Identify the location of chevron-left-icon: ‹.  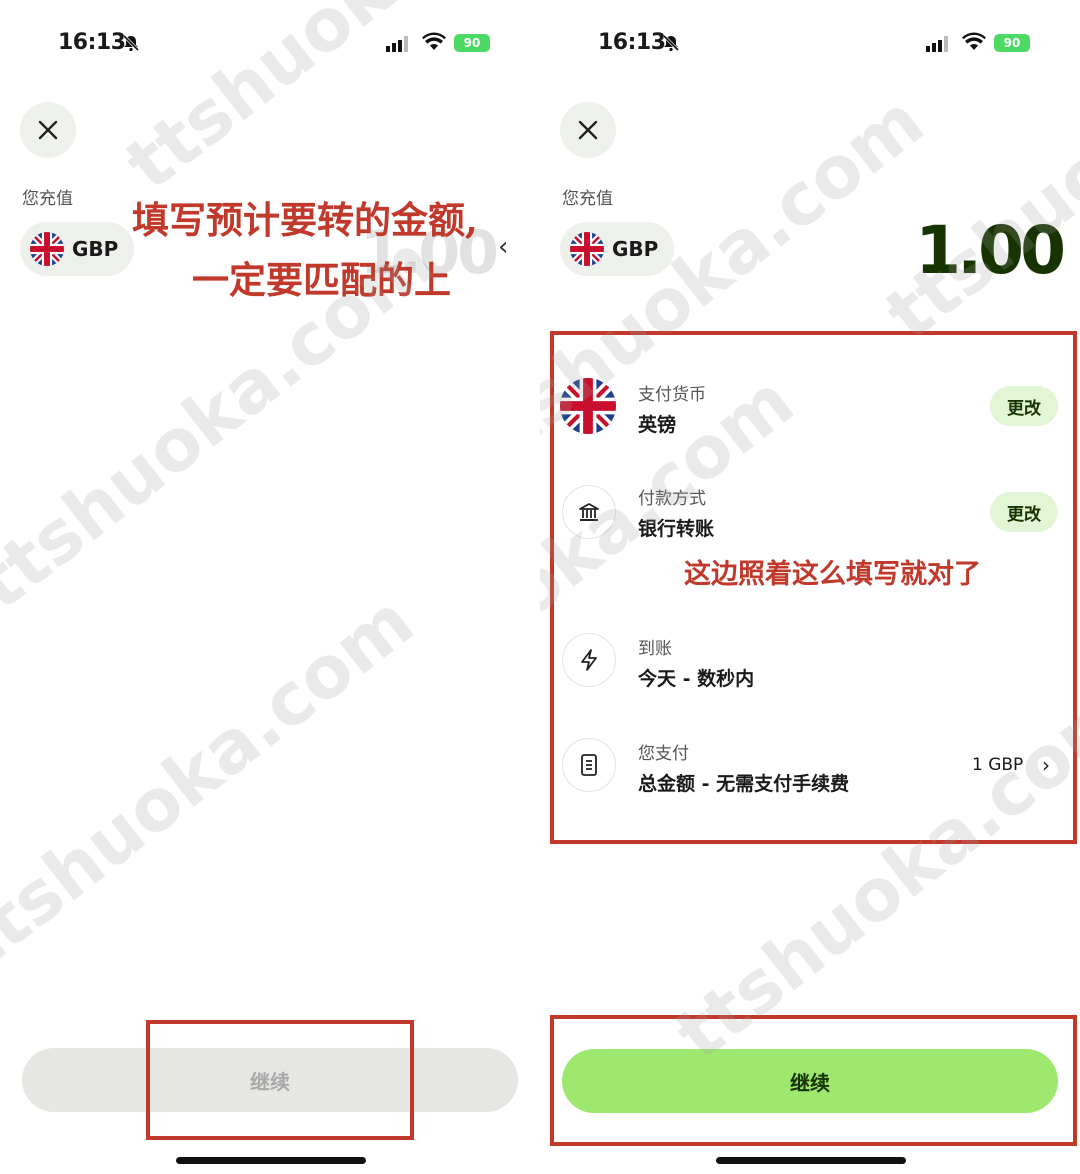
(503, 247).